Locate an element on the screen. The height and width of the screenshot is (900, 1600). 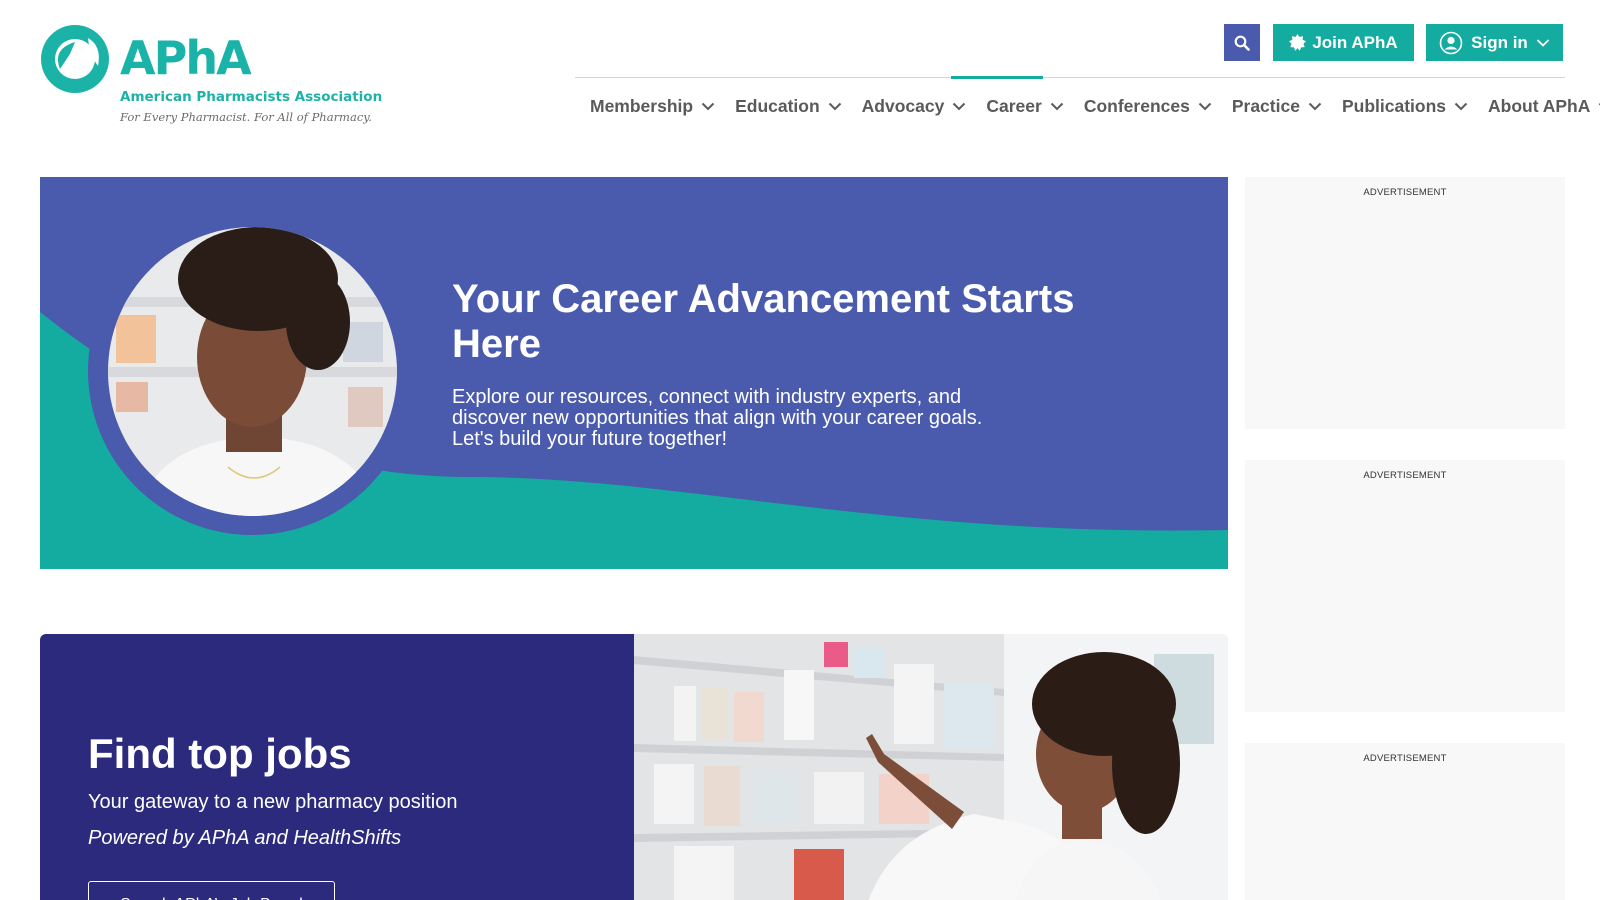
search-icon is located at coordinates (1242, 43).